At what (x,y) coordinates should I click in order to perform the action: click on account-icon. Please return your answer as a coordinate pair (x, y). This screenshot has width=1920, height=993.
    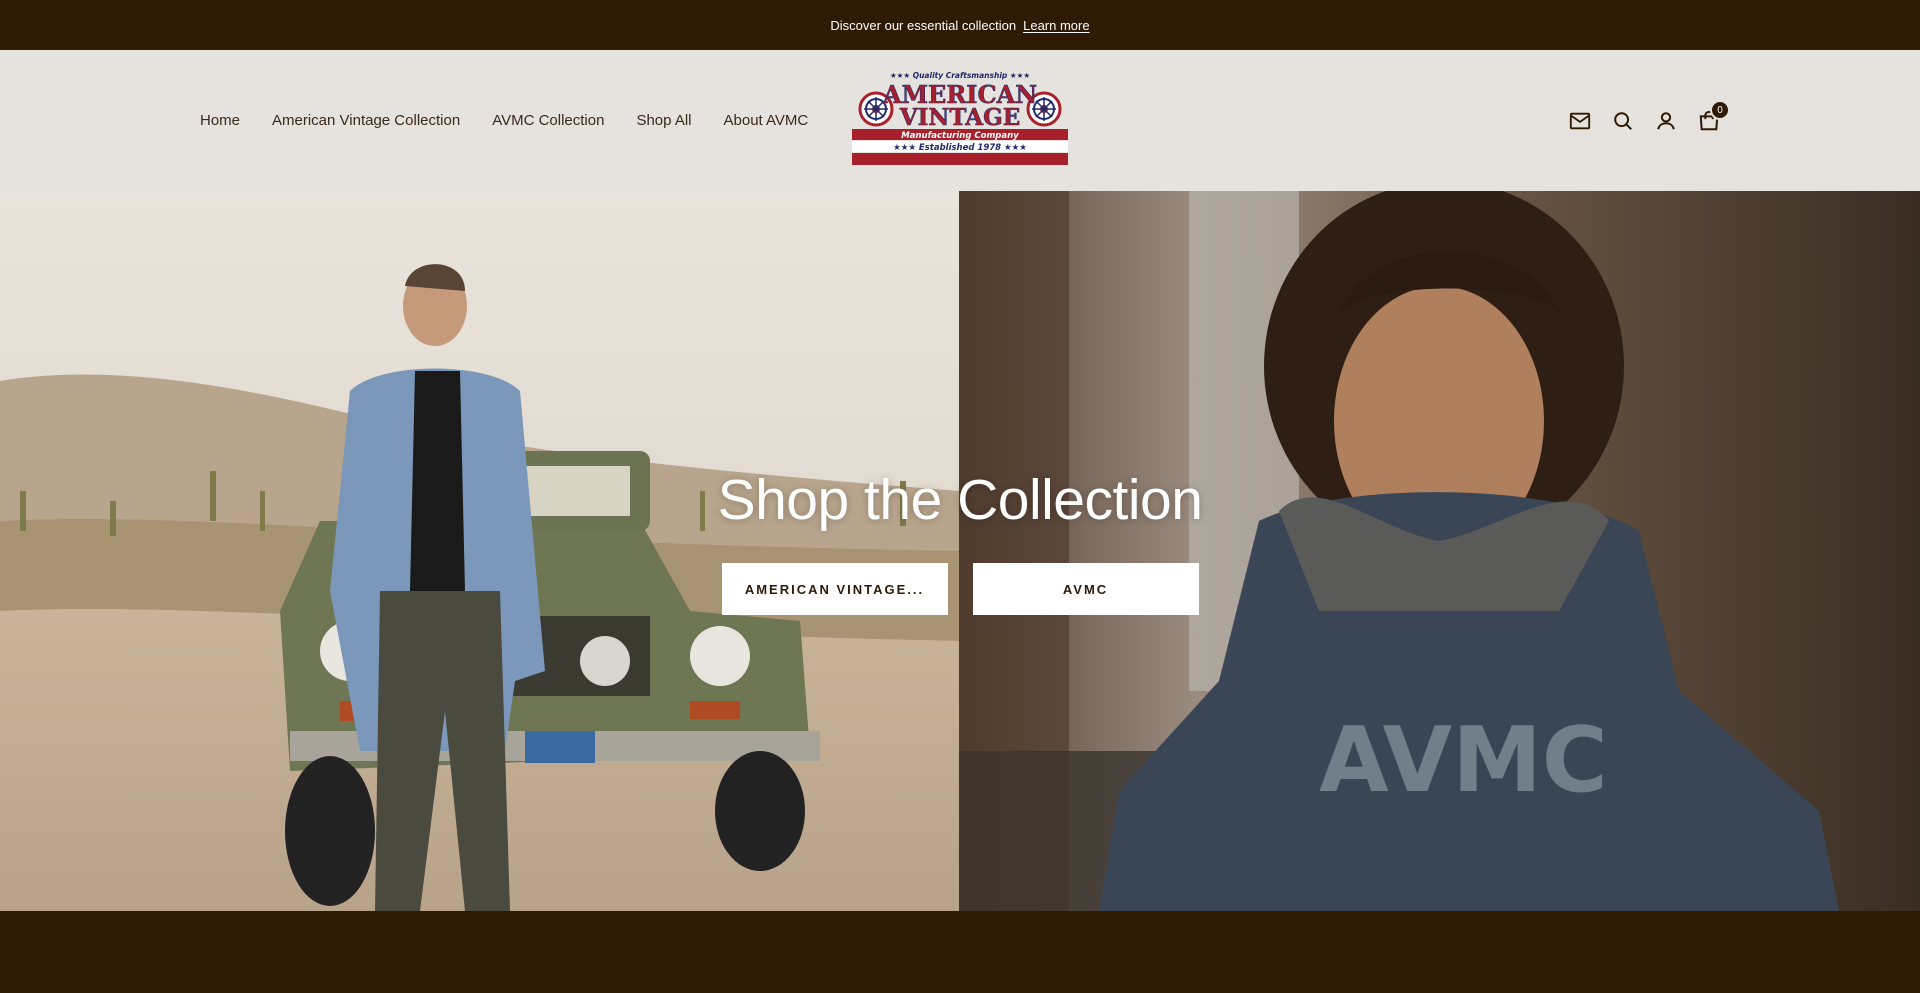
    Looking at the image, I should click on (1665, 120).